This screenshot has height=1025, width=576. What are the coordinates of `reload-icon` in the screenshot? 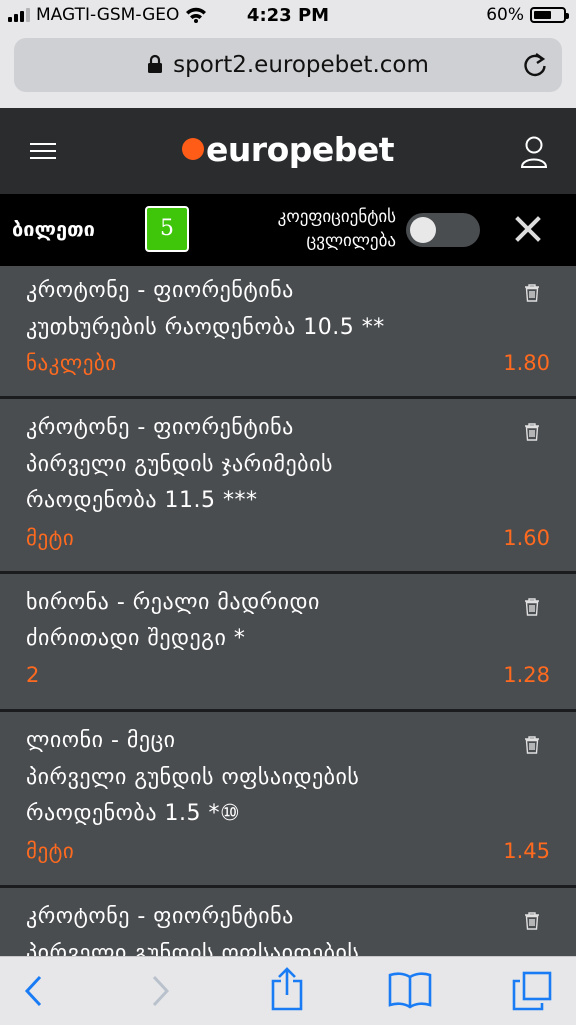 It's located at (535, 65).